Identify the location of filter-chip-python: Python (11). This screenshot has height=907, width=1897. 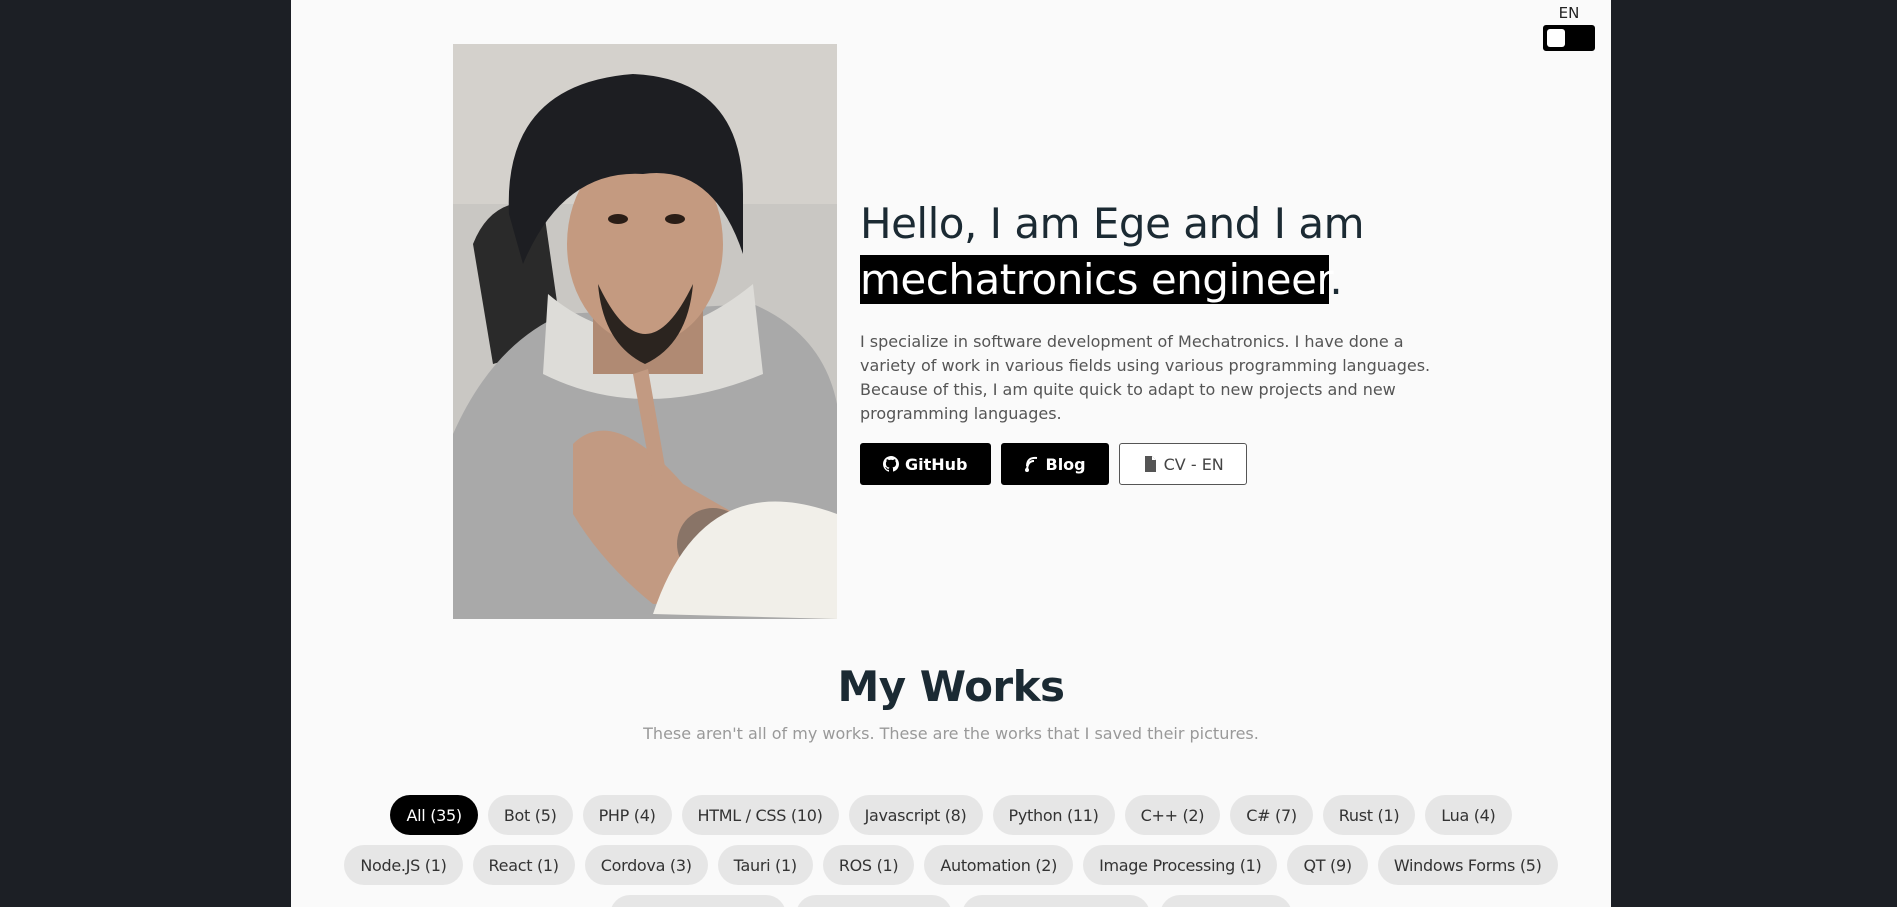
(1053, 815).